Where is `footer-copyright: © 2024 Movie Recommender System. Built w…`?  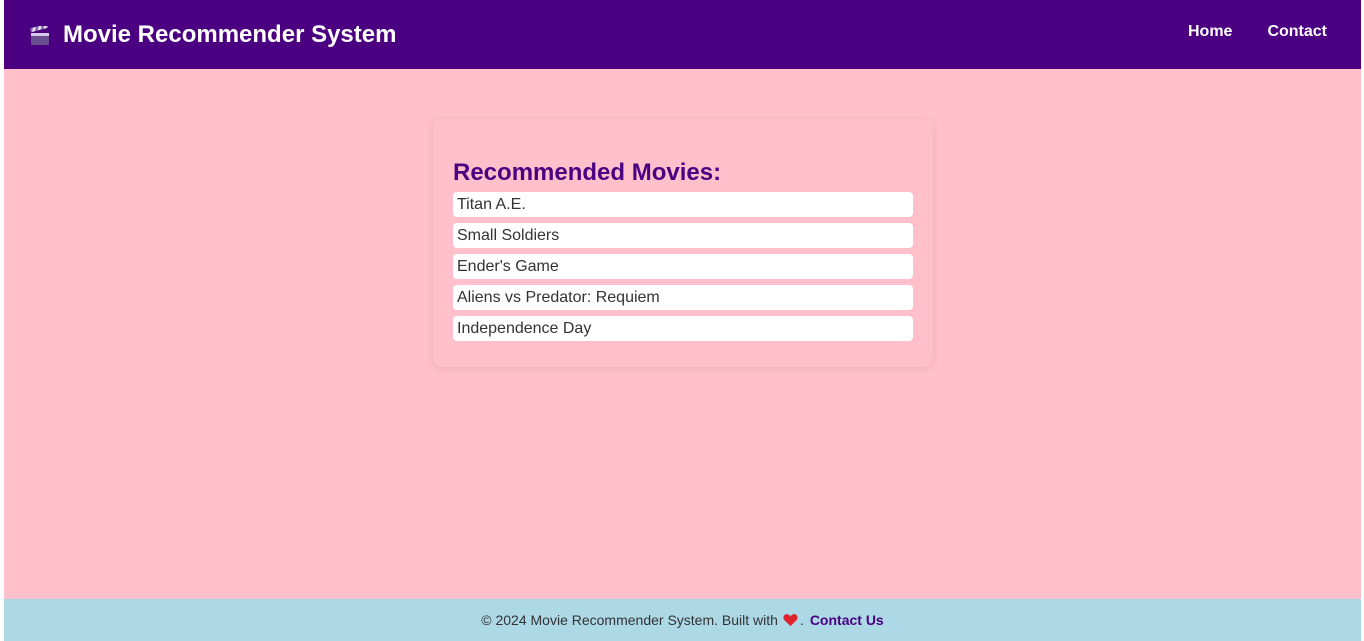 footer-copyright: © 2024 Movie Recommender System. Built w… is located at coordinates (629, 620).